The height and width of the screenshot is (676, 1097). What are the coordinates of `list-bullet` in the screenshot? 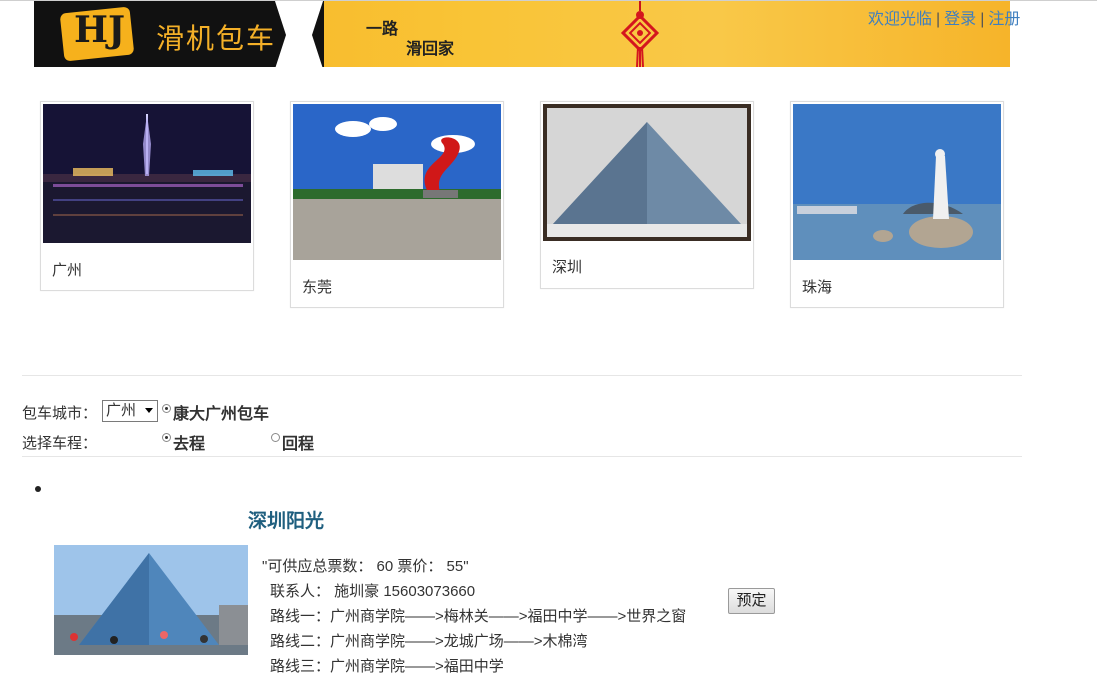 It's located at (38, 489).